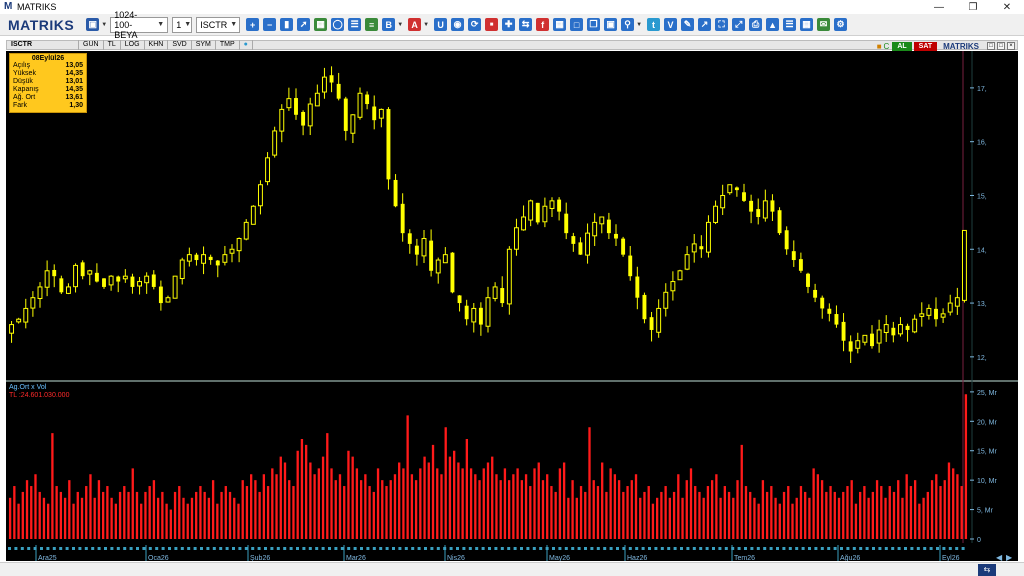 The height and width of the screenshot is (576, 1024). What do you see at coordinates (639, 25) in the screenshot?
I see `magnifier-dropdown-icon: ▼` at bounding box center [639, 25].